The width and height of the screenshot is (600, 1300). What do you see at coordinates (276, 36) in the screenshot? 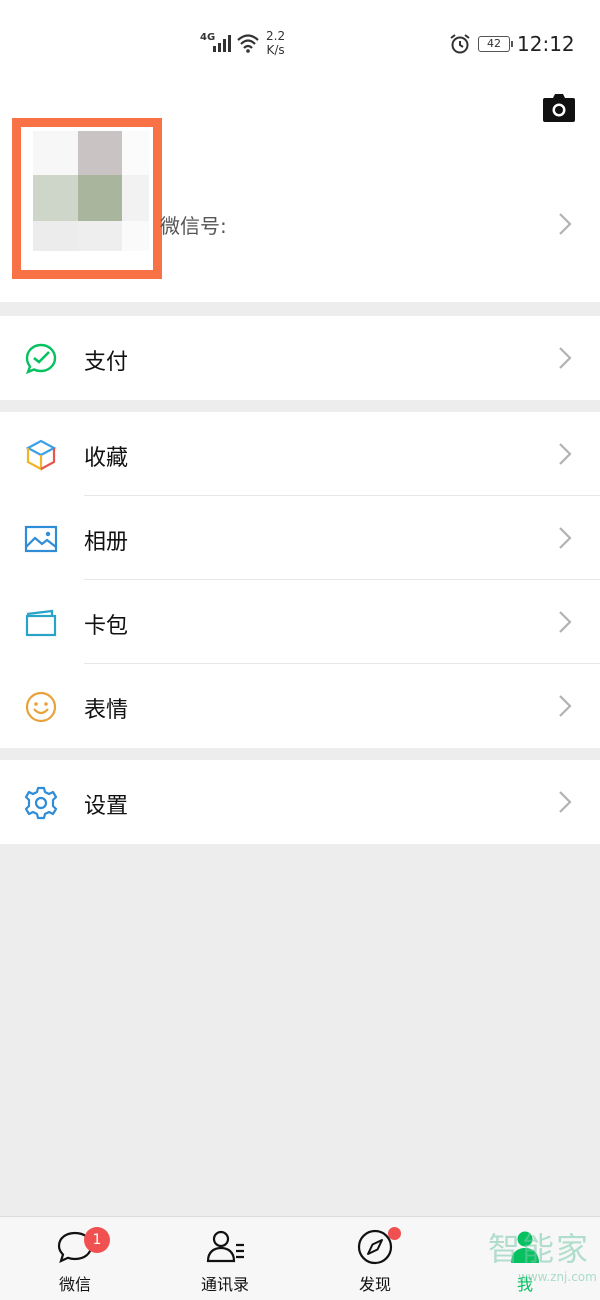
I see `speed-value: 2.2` at bounding box center [276, 36].